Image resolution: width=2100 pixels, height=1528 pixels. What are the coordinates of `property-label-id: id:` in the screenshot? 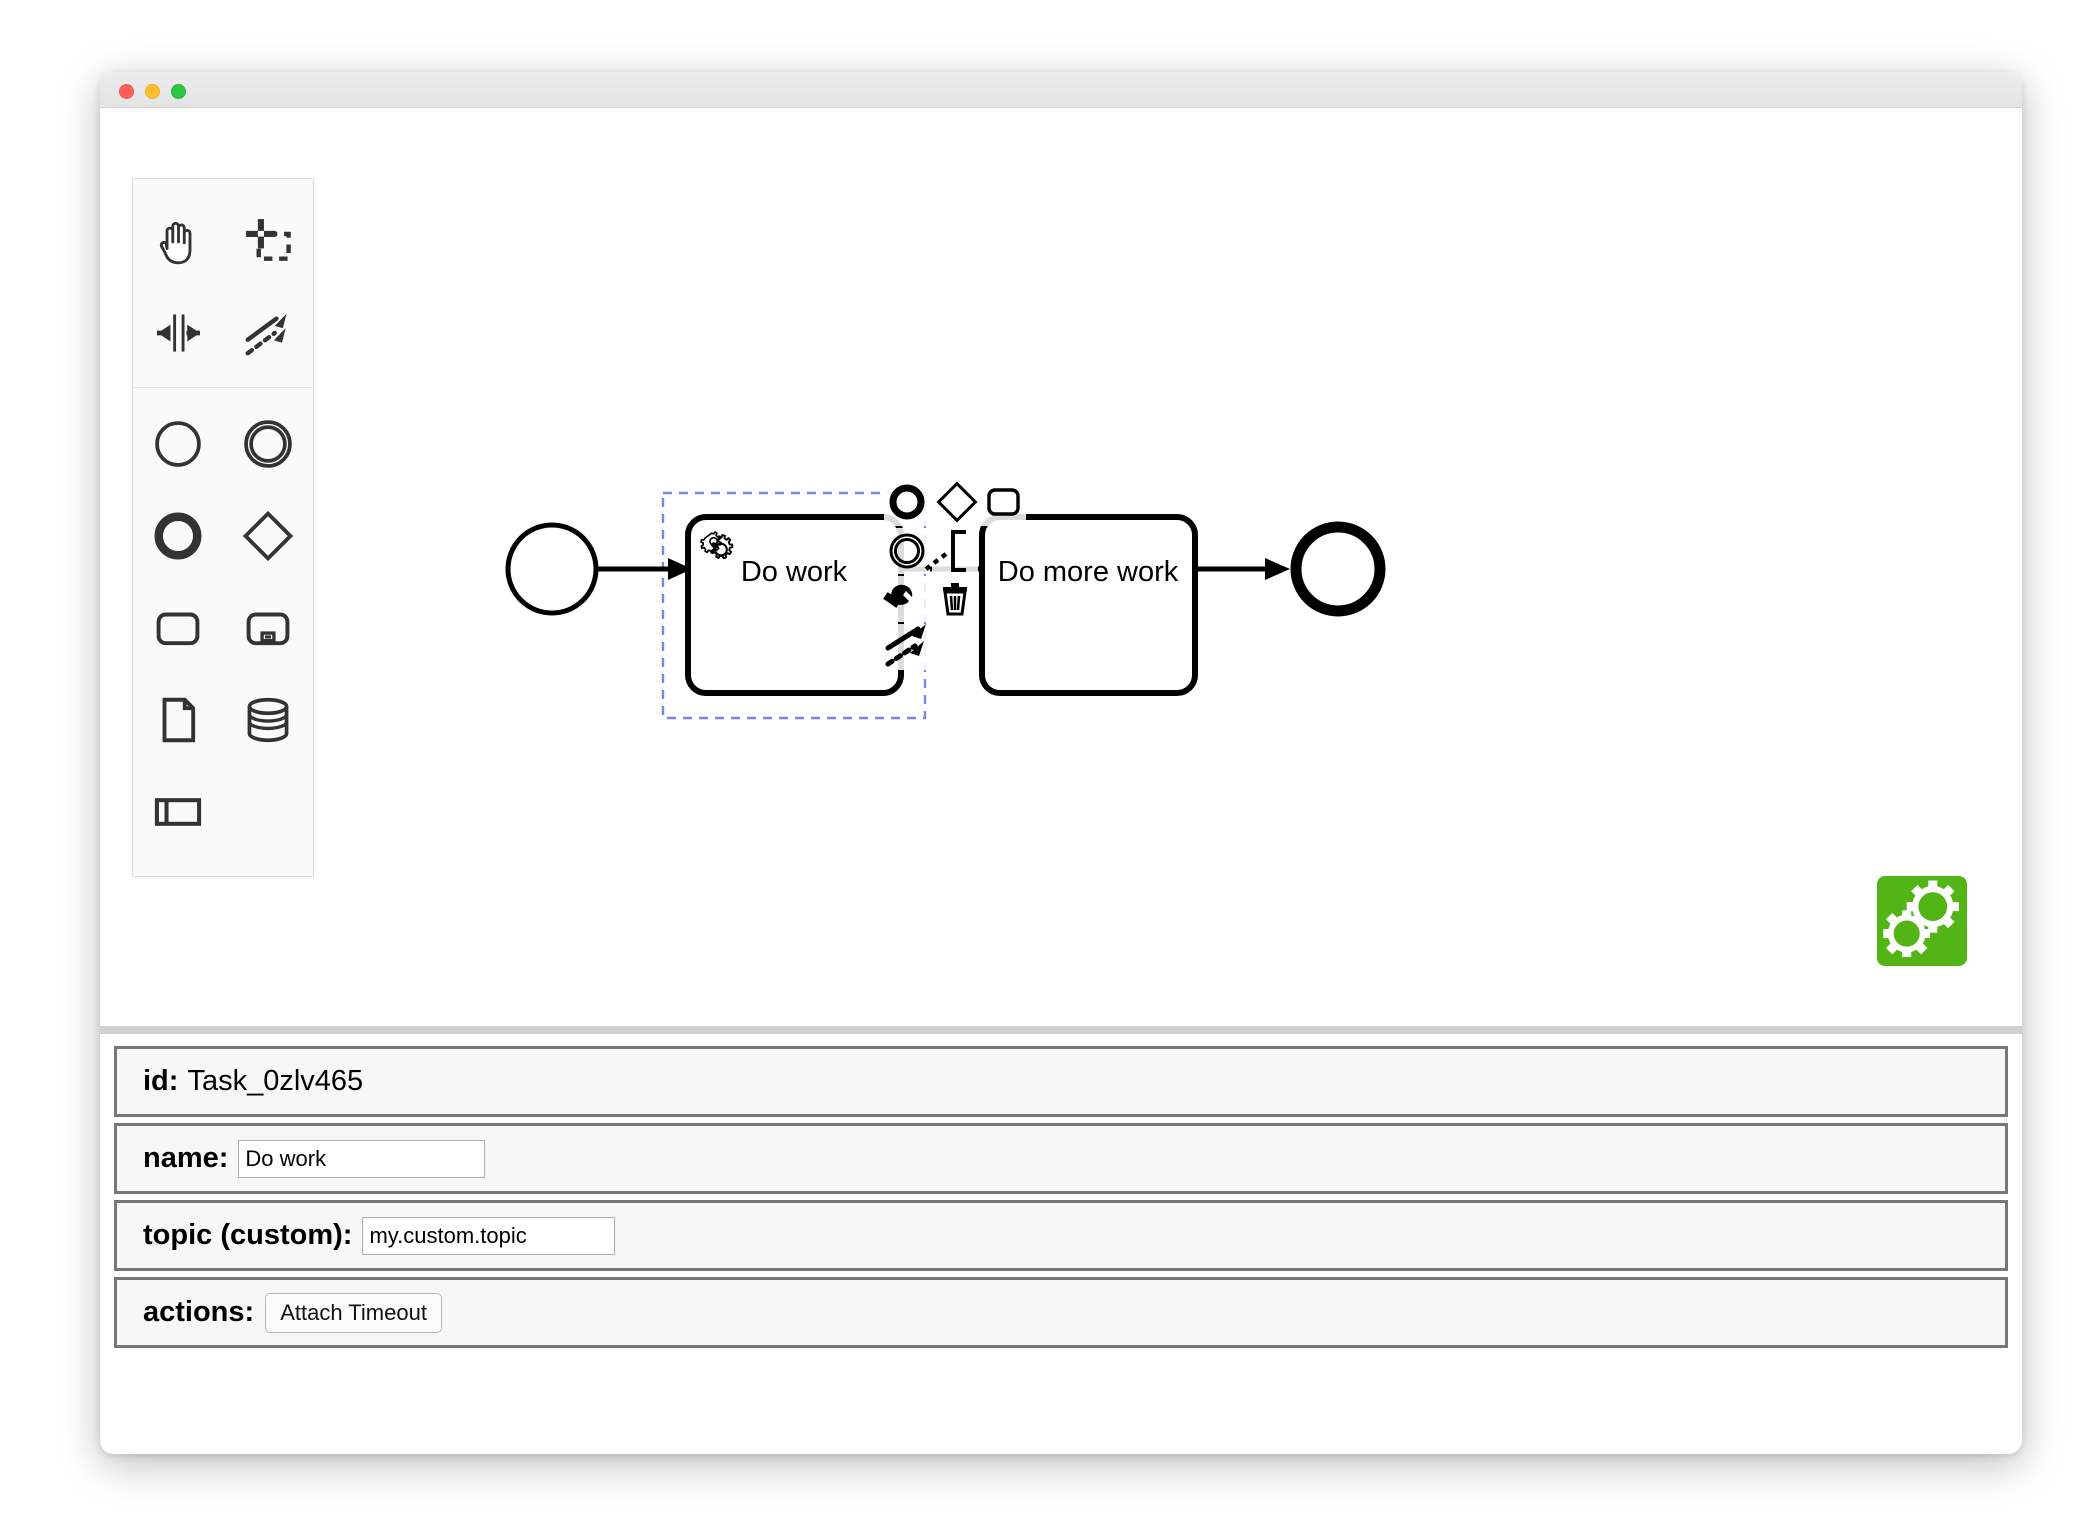 It's located at (161, 1081).